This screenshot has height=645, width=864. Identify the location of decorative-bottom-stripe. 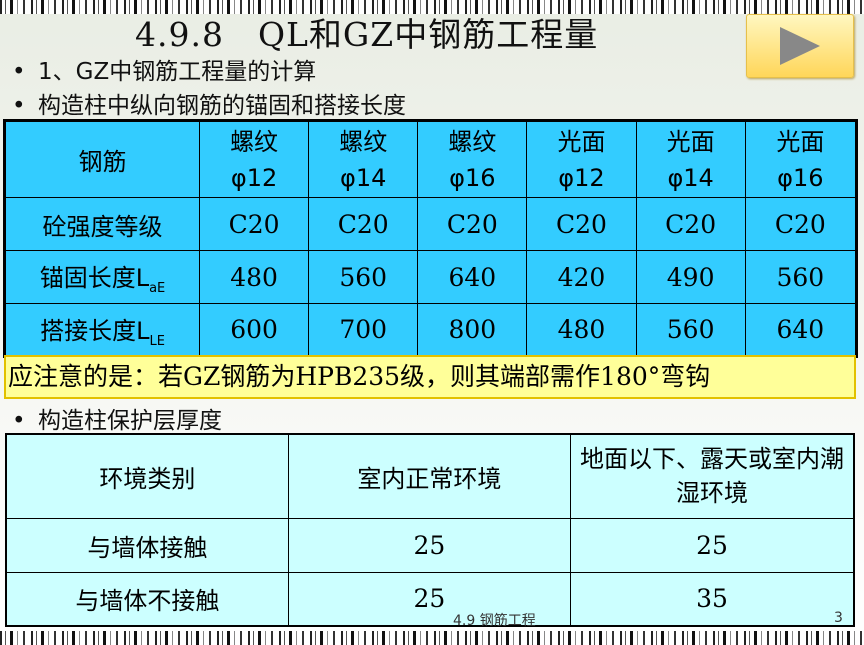
(432, 638).